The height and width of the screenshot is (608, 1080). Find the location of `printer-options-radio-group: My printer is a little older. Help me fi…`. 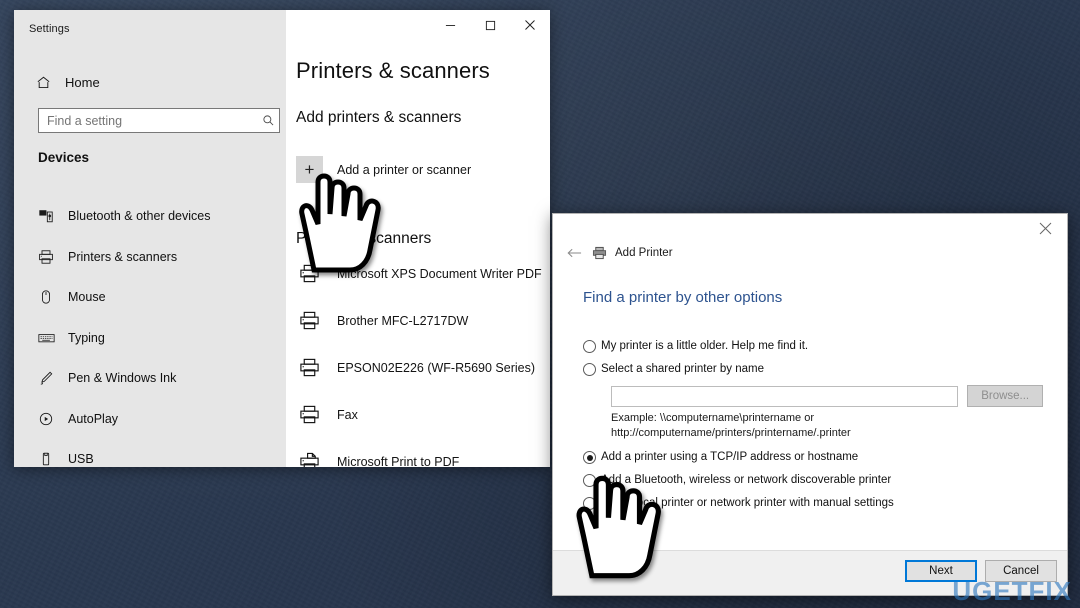

printer-options-radio-group: My printer is a little older. Help me fi… is located at coordinates (813, 429).